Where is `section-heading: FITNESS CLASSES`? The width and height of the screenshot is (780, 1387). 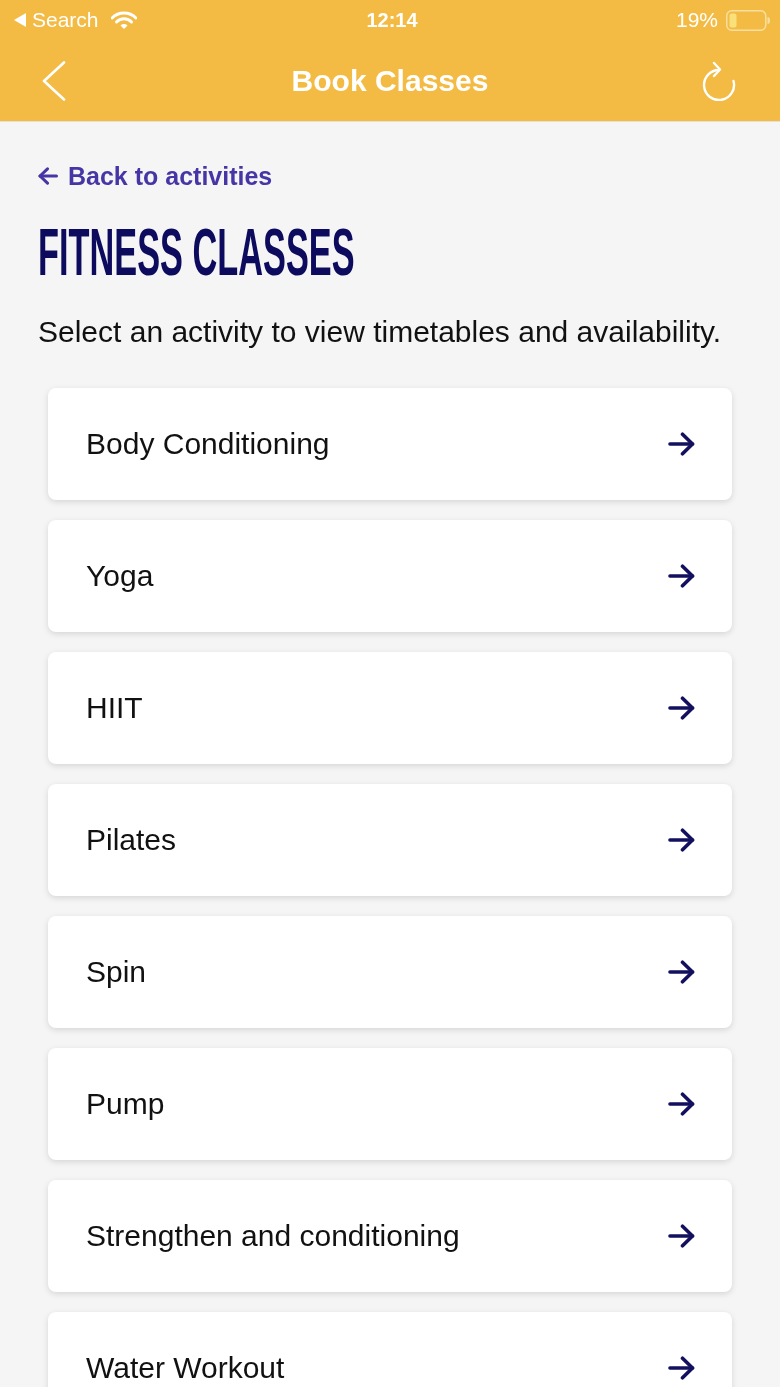 section-heading: FITNESS CLASSES is located at coordinates (196, 252).